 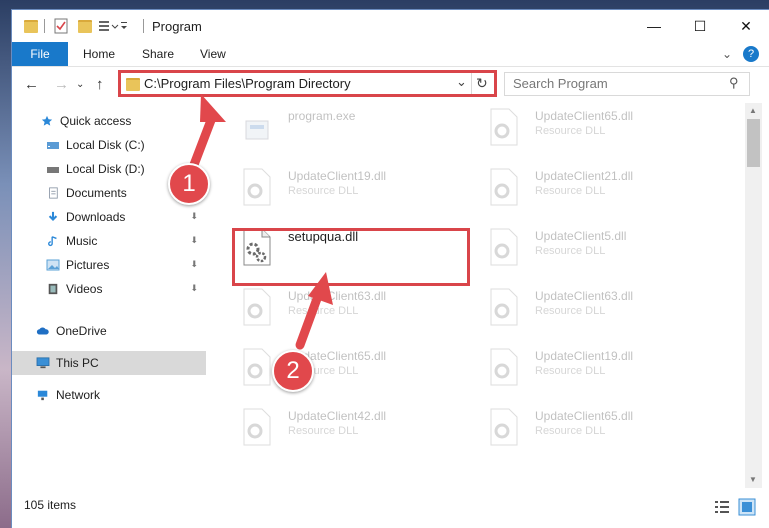 What do you see at coordinates (189, 184) in the screenshot?
I see `step-1-badge: 1` at bounding box center [189, 184].